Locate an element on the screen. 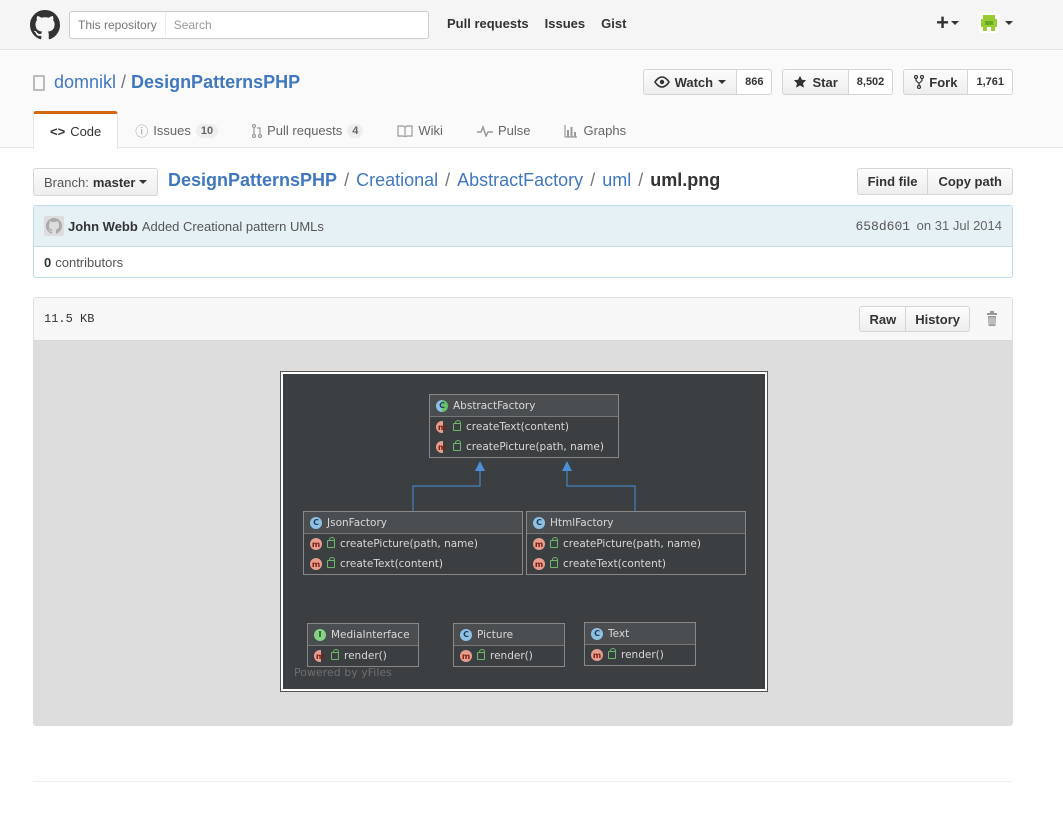  breadcrumb-link: Creational is located at coordinates (397, 180).